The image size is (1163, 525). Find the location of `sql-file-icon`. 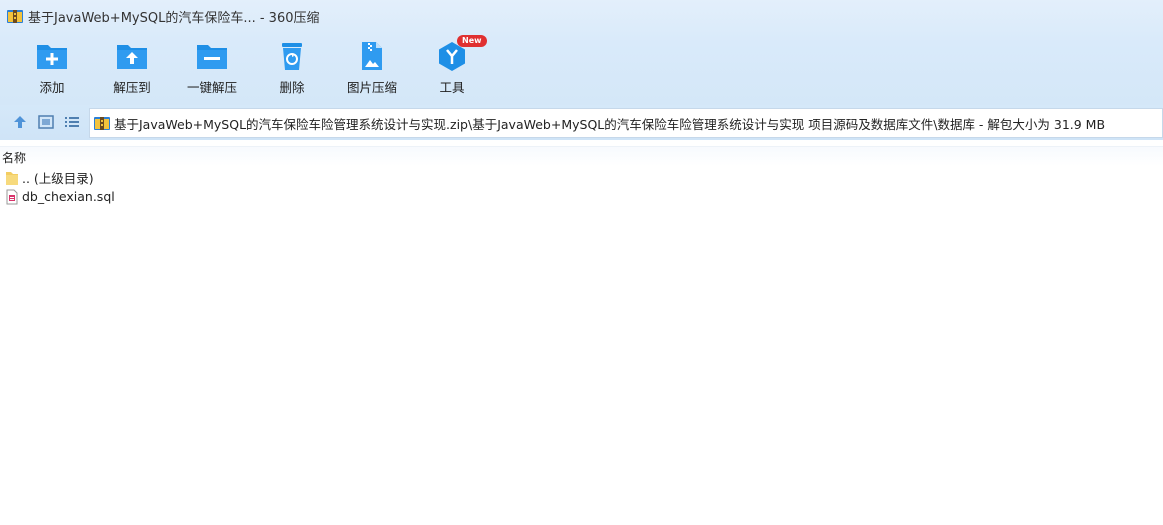

sql-file-icon is located at coordinates (12, 197).